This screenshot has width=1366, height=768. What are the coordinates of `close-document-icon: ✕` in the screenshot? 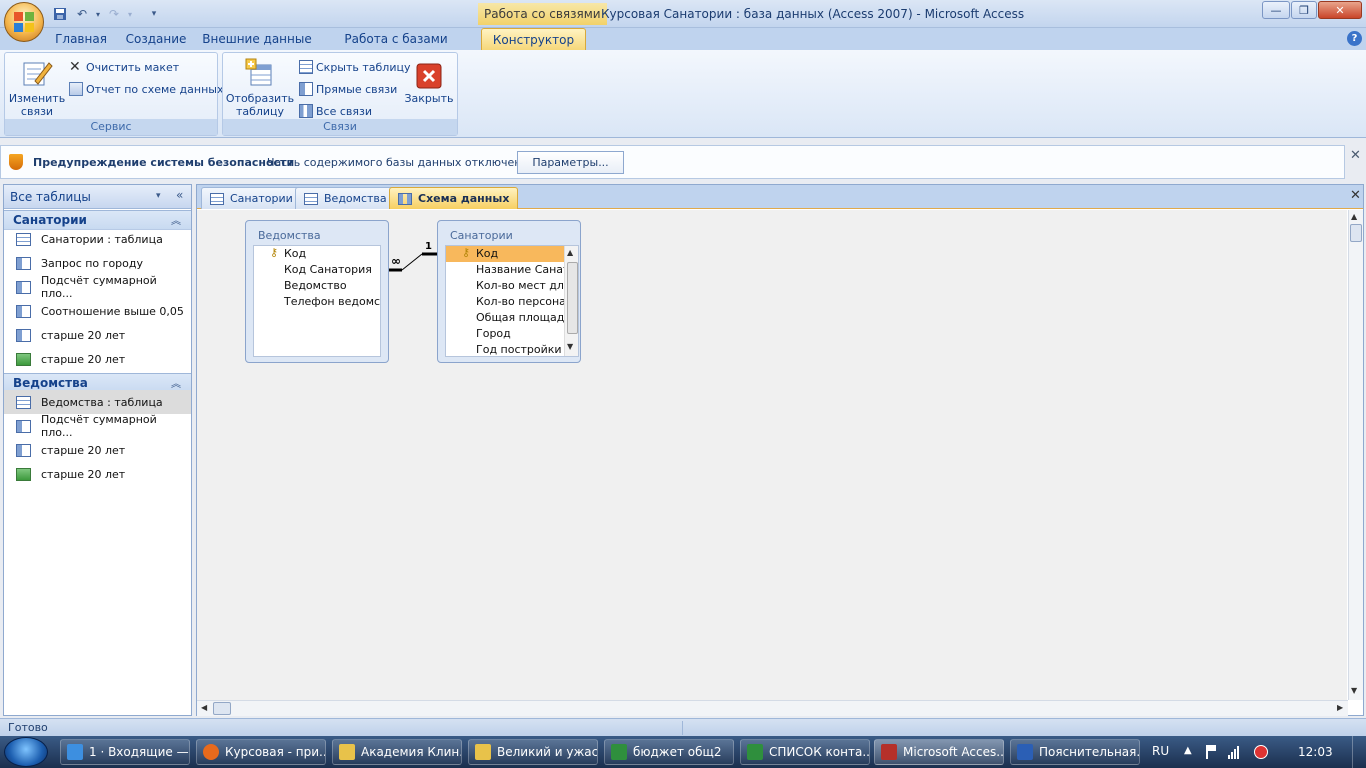 It's located at (1355, 195).